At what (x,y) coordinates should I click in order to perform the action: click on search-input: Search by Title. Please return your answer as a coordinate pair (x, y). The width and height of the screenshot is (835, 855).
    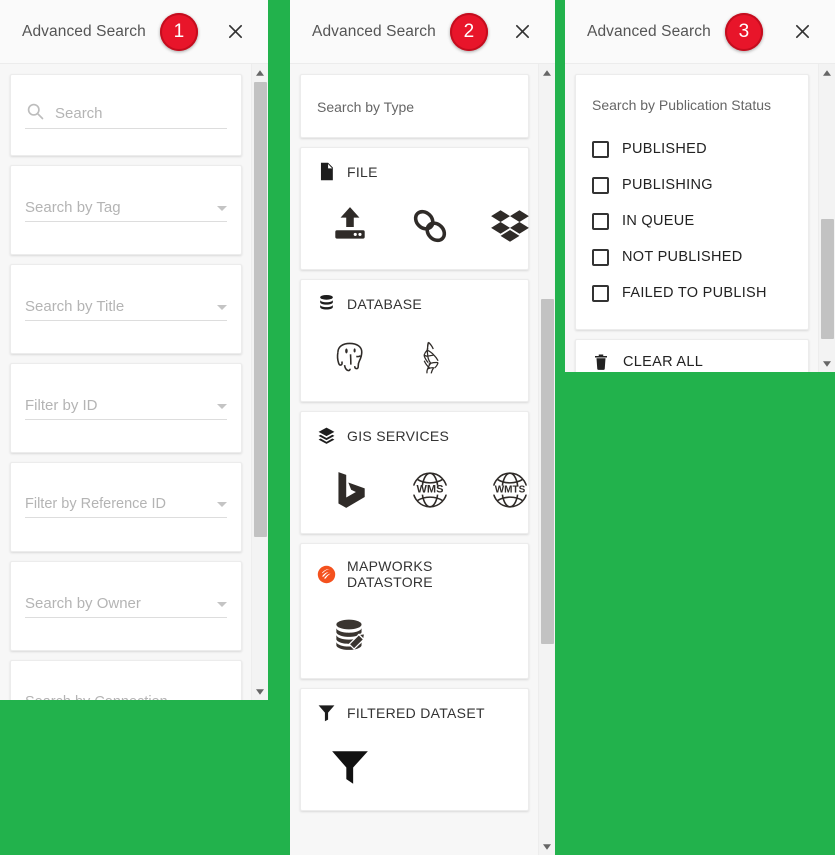
    Looking at the image, I should click on (116, 306).